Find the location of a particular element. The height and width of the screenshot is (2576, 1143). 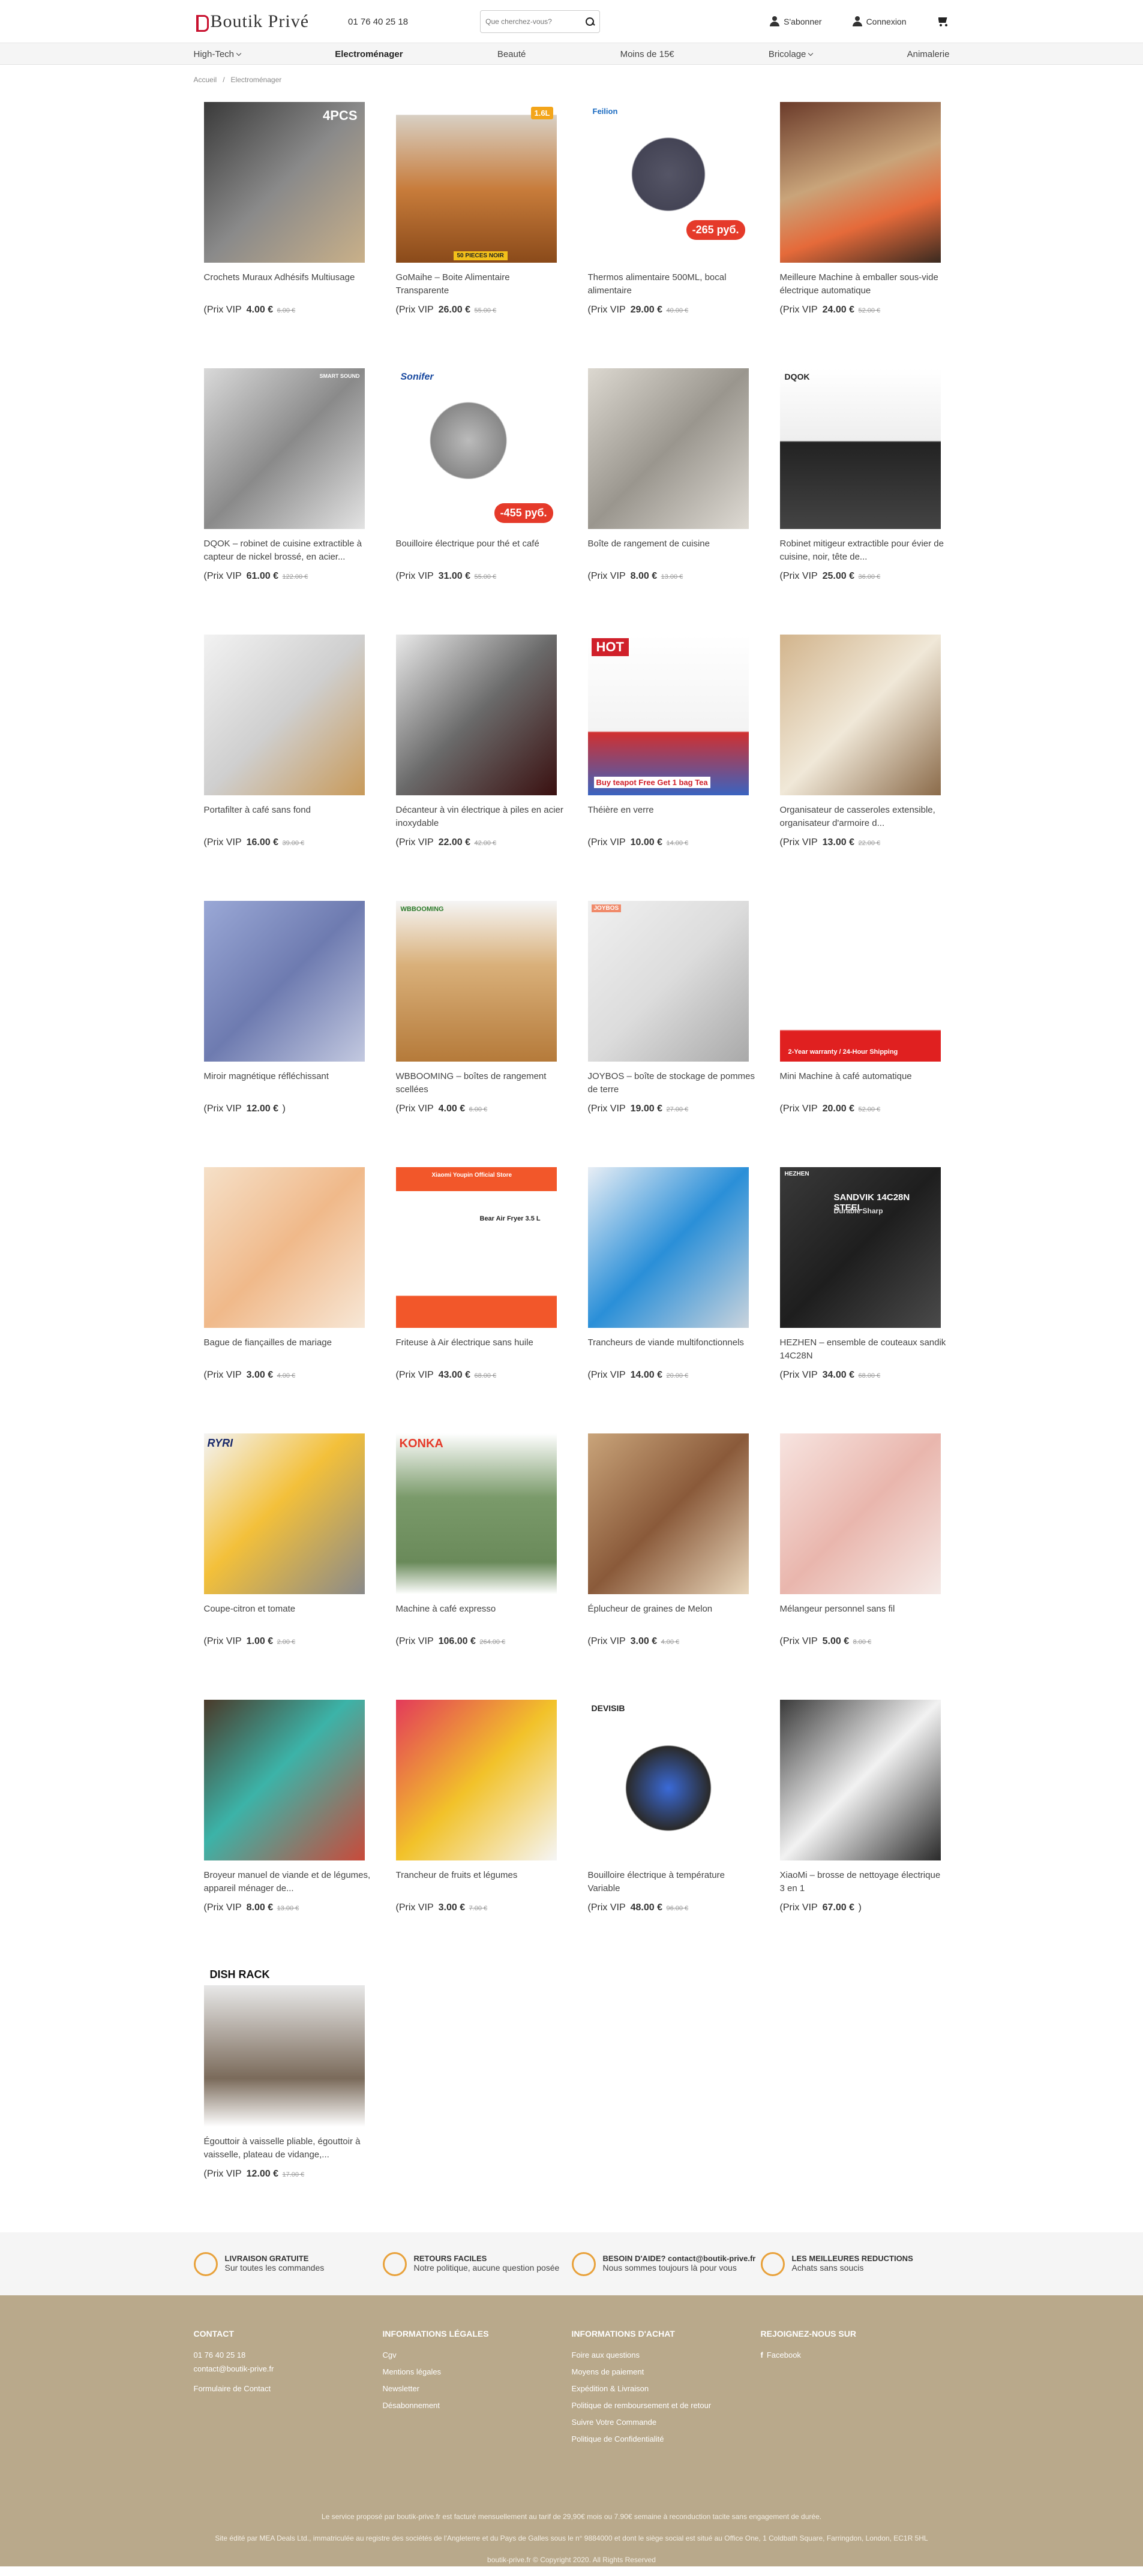

footer-contact-form-link: Formulaire de Contact is located at coordinates (288, 2388).